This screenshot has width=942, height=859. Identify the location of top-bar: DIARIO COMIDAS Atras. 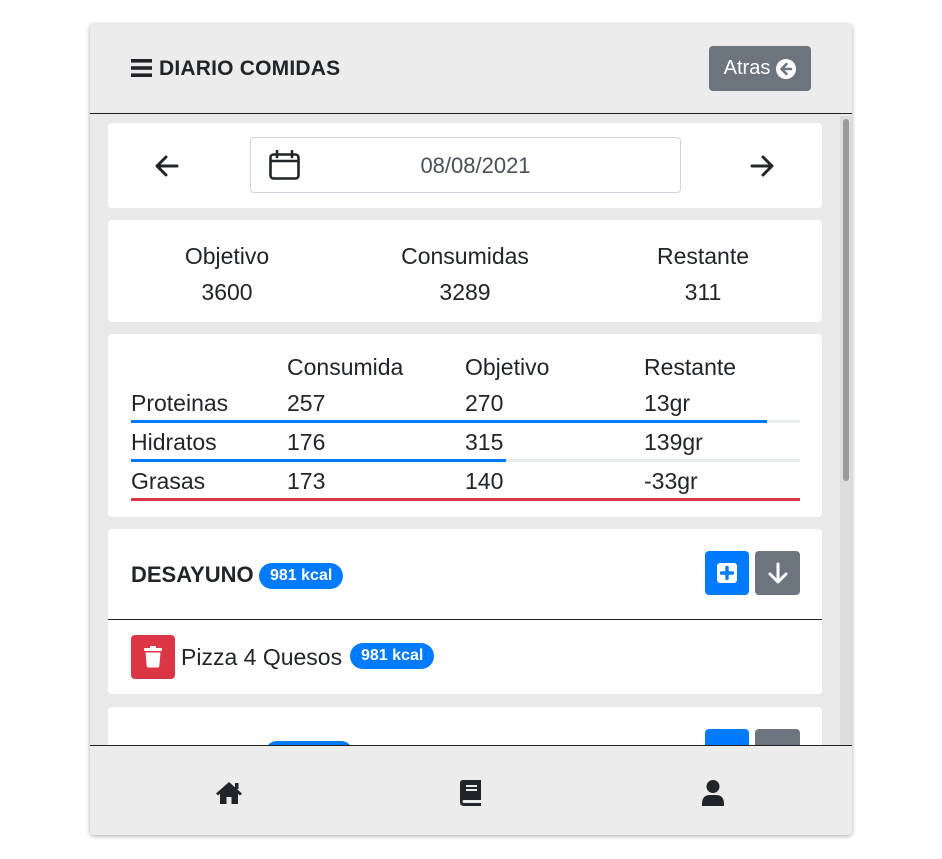
(471, 69).